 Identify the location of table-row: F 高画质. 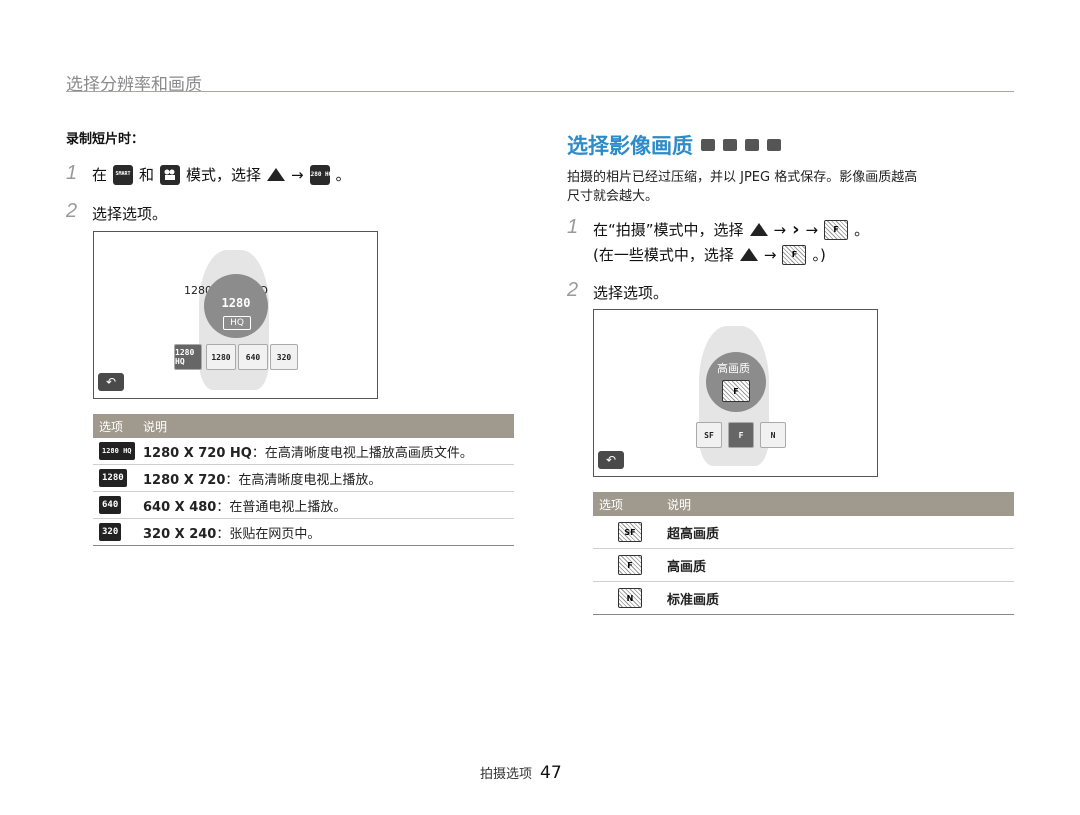
(803, 565).